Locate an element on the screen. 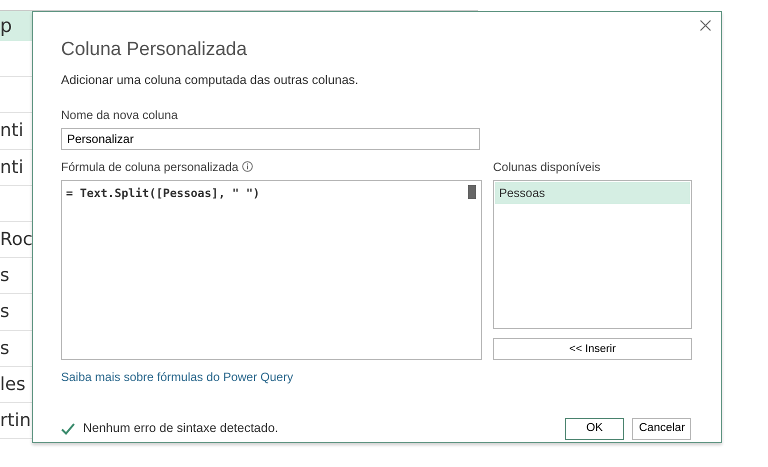  name-input-field: Personalizar is located at coordinates (270, 139).